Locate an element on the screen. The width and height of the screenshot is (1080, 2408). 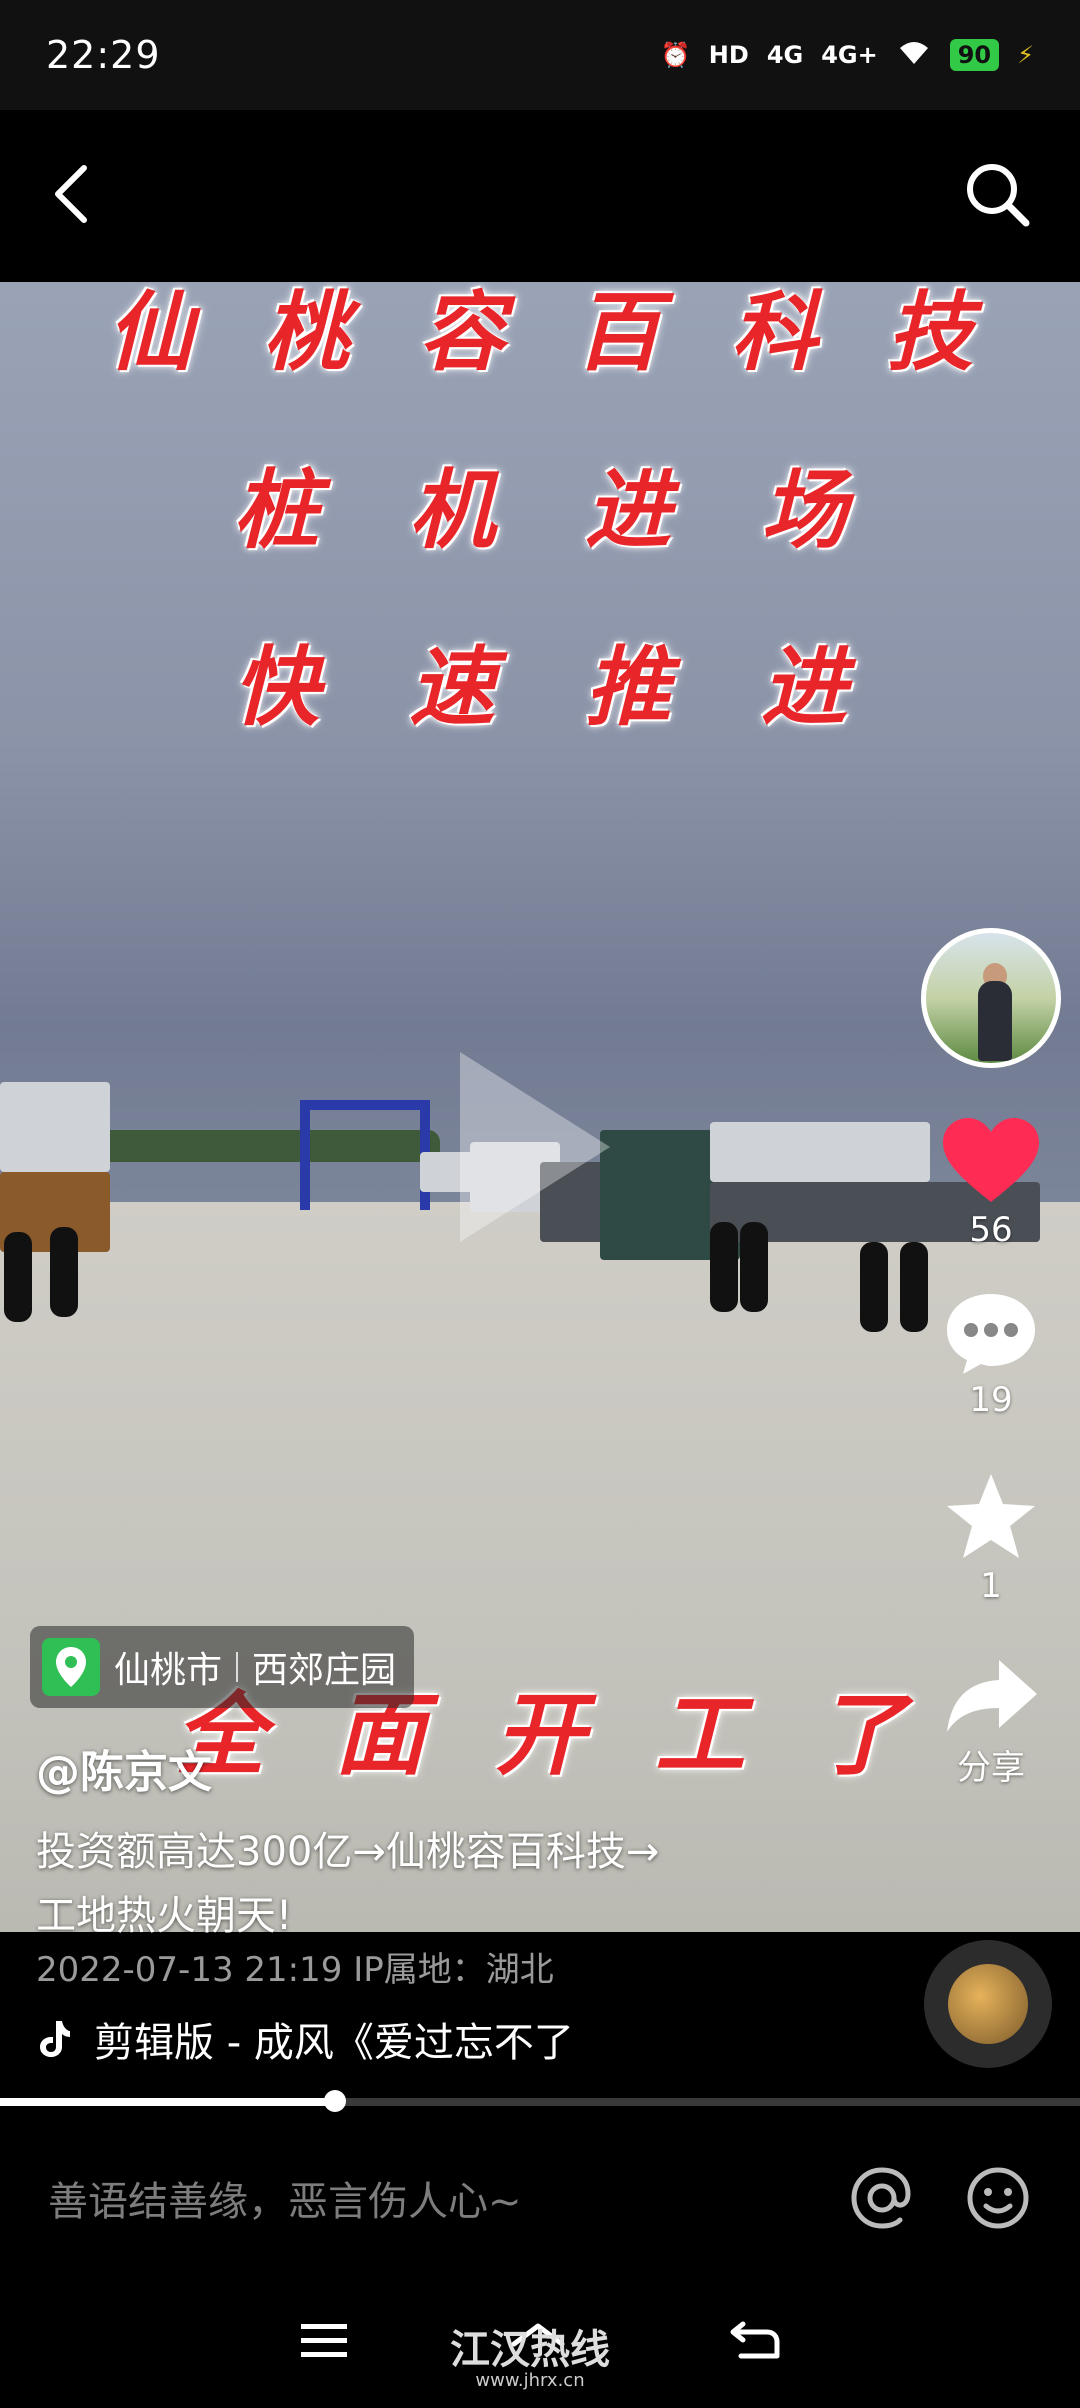
share-label: 分享 is located at coordinates (991, 1768).